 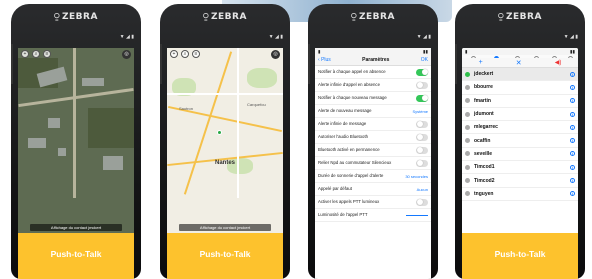 I want to click on map-label-nantes: Nantes, so click(x=225, y=163).